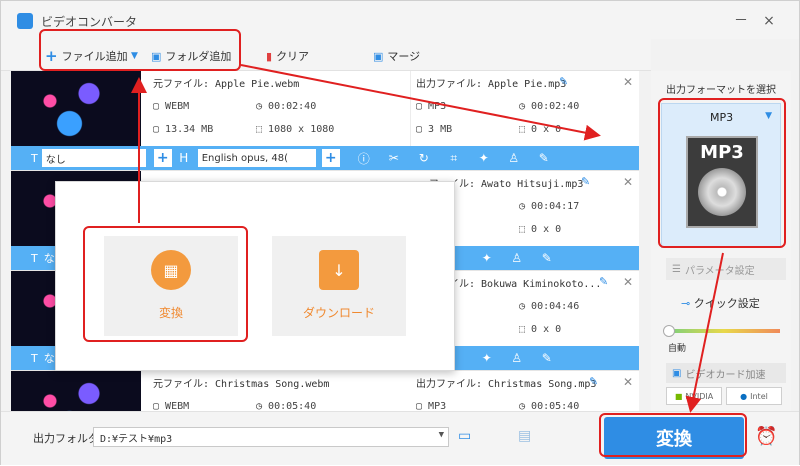 The height and width of the screenshot is (466, 800). I want to click on src-size-value: 13.34 MB, so click(189, 129).